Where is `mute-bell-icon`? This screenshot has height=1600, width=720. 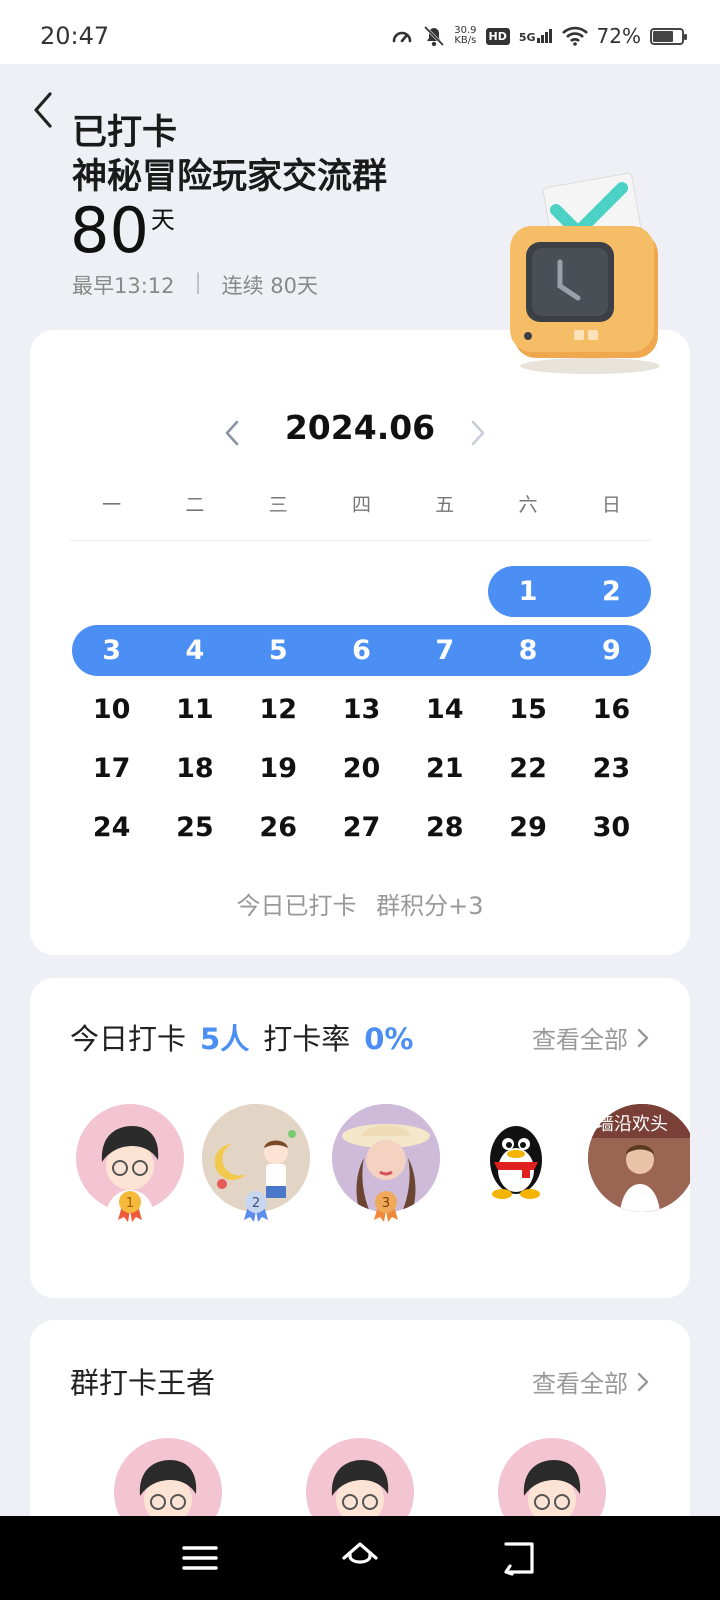 mute-bell-icon is located at coordinates (434, 36).